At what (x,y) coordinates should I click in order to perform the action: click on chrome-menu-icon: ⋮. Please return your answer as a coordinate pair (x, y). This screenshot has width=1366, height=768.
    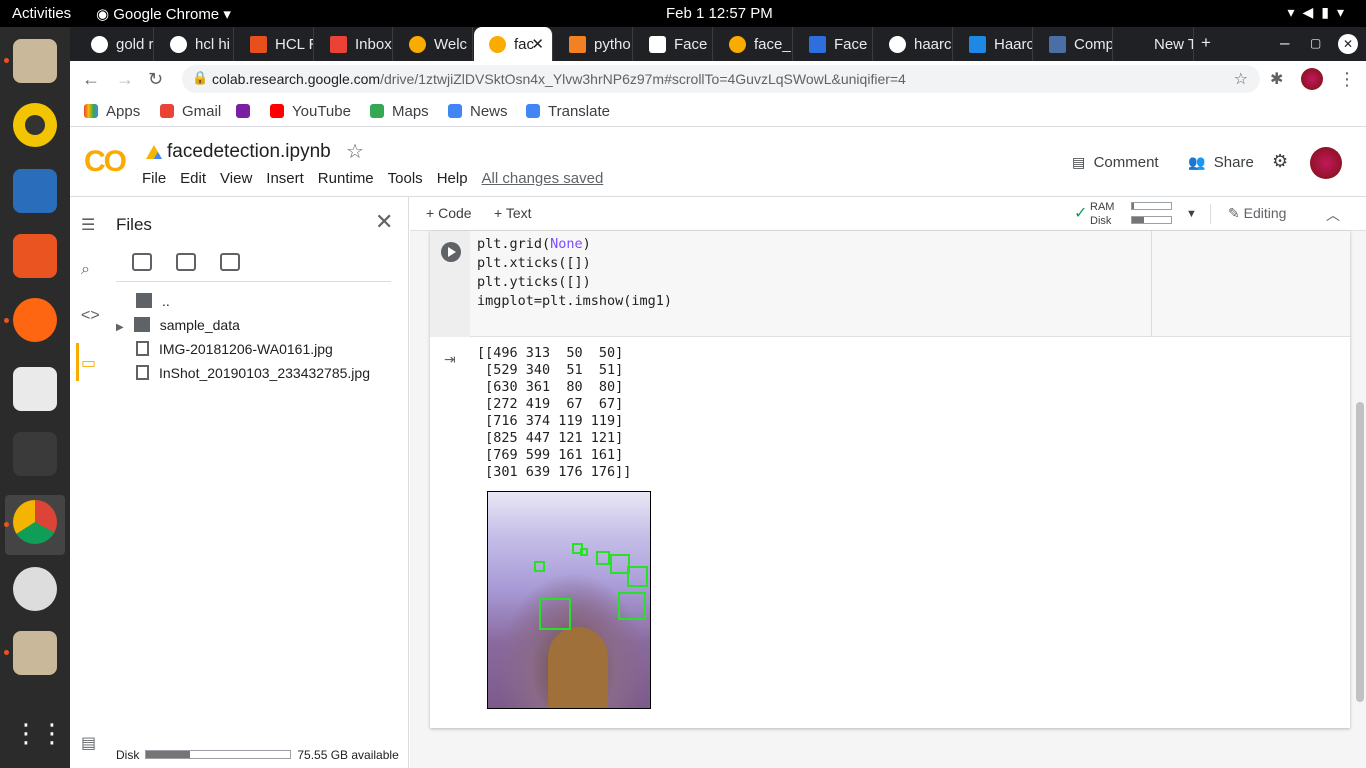
    Looking at the image, I should click on (1347, 79).